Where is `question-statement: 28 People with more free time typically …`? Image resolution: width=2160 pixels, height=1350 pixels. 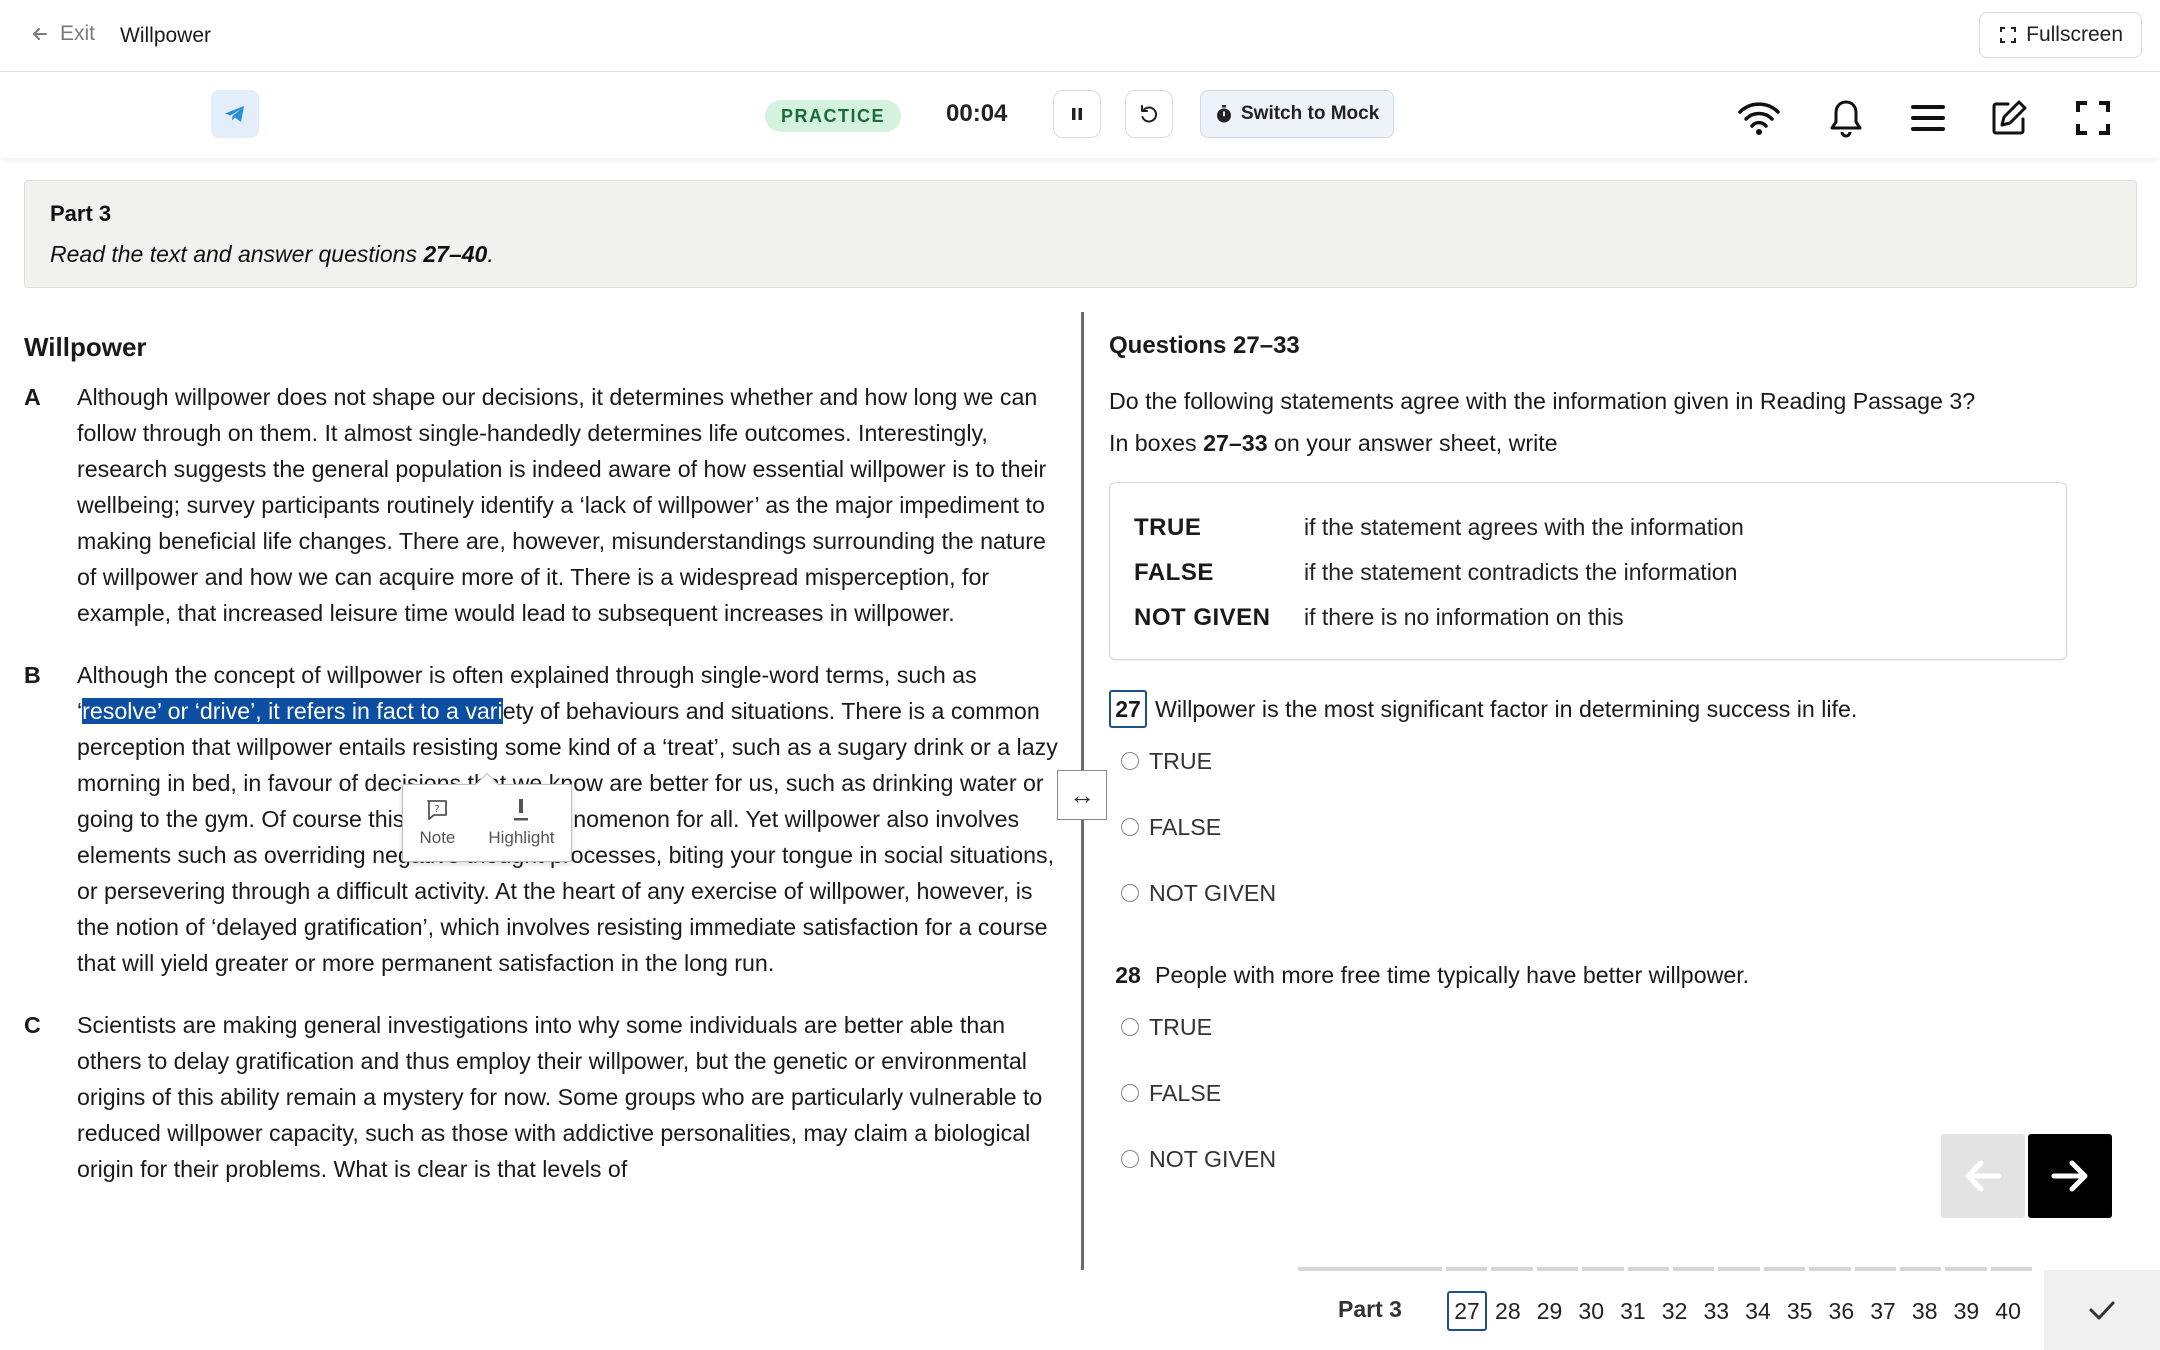
question-statement: 28 People with more free time typically … is located at coordinates (1609, 975).